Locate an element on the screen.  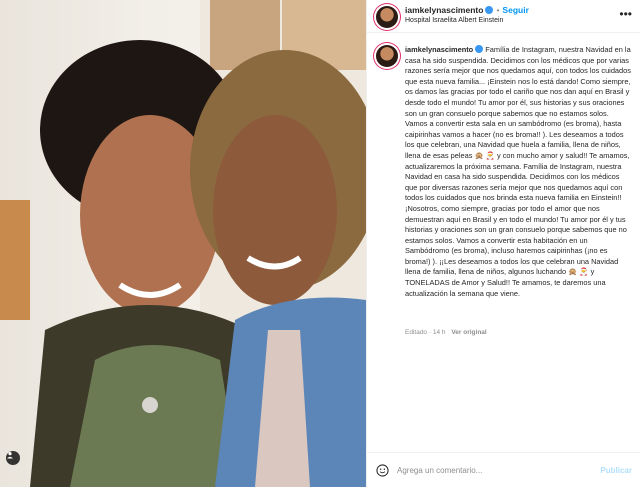
post-time: 14 h is located at coordinates (439, 332).